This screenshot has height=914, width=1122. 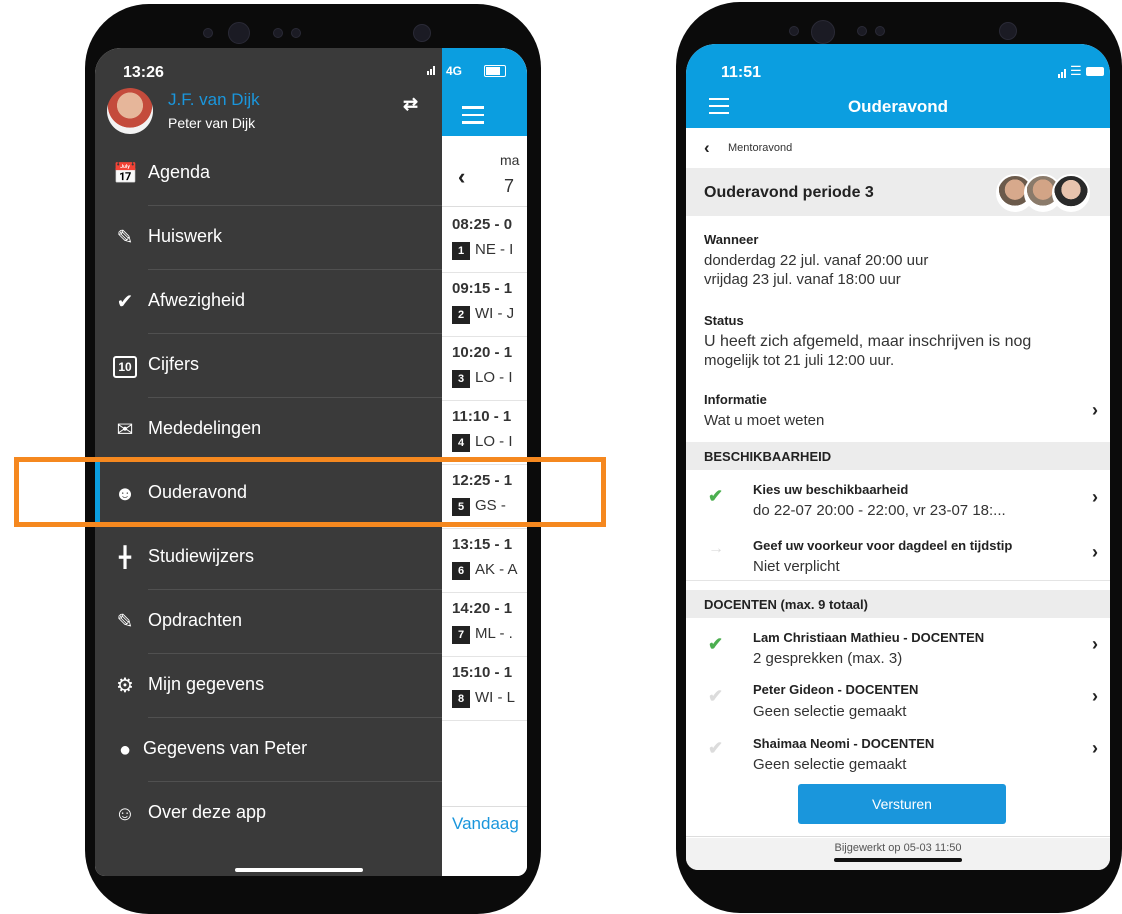 I want to click on assignment-icon: ✎, so click(x=125, y=622).